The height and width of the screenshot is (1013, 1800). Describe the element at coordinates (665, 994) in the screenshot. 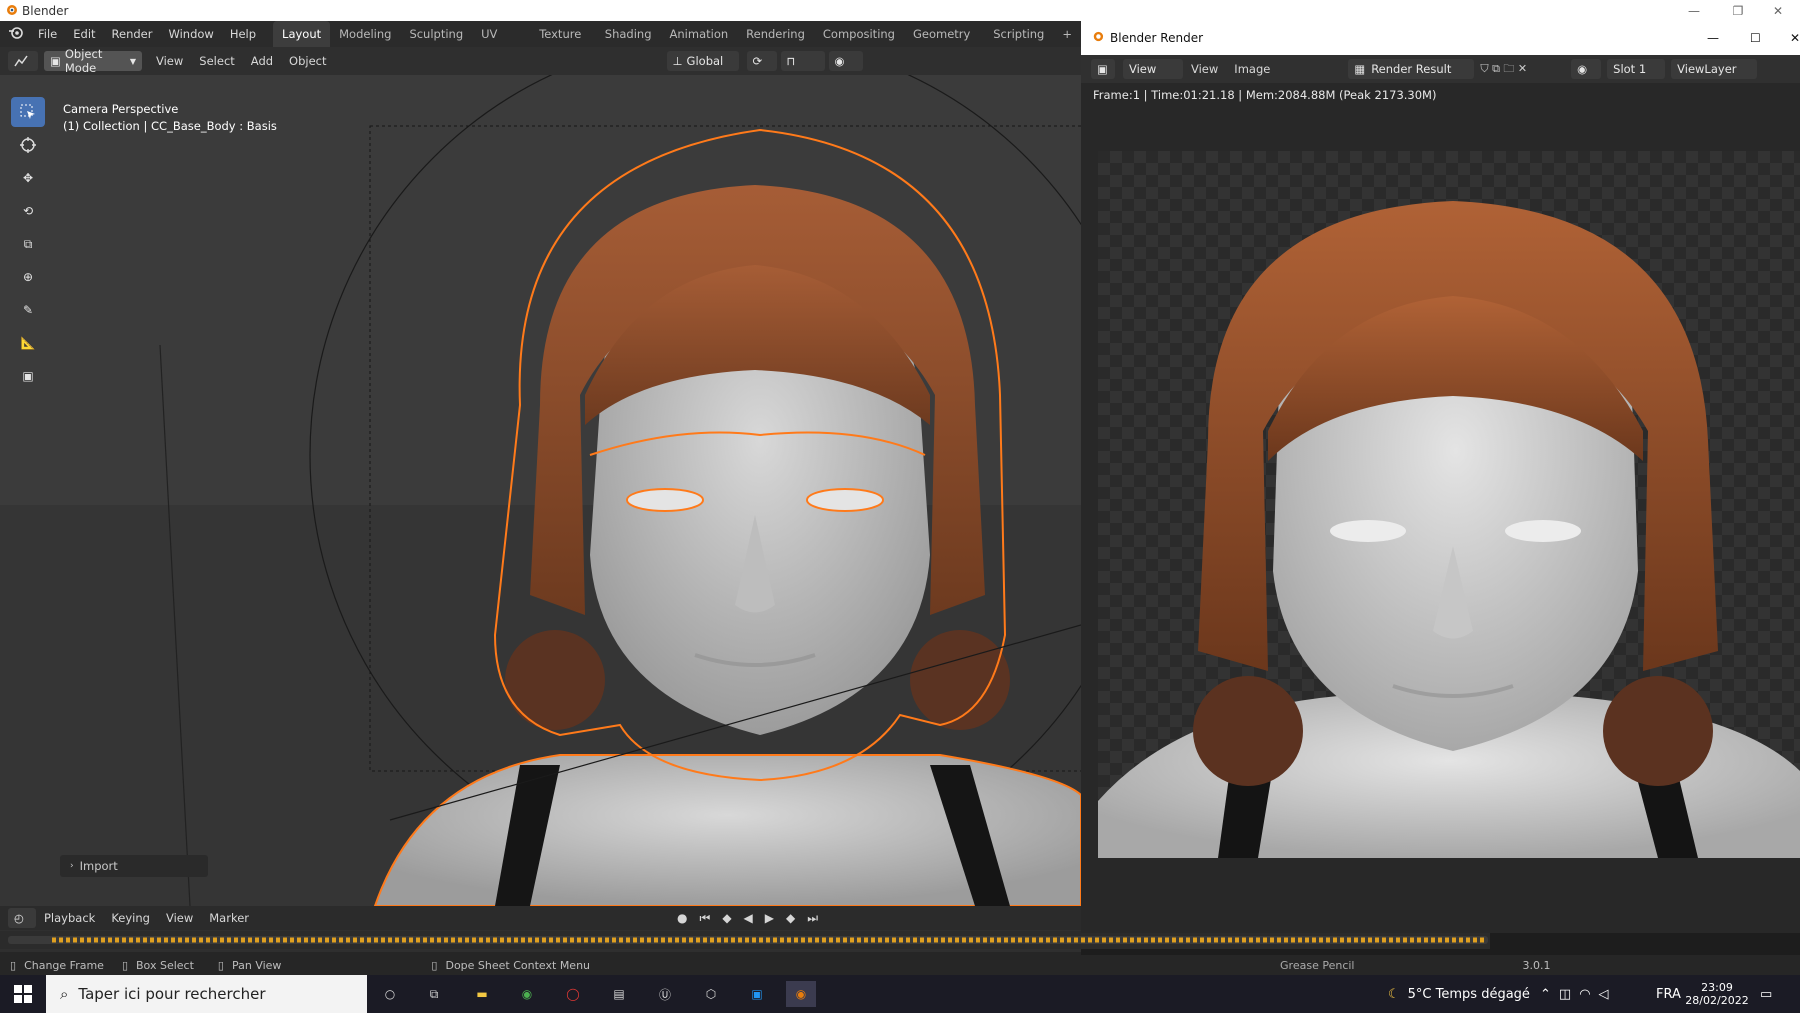

I see `unreal-icon: Ⓤ` at that location.